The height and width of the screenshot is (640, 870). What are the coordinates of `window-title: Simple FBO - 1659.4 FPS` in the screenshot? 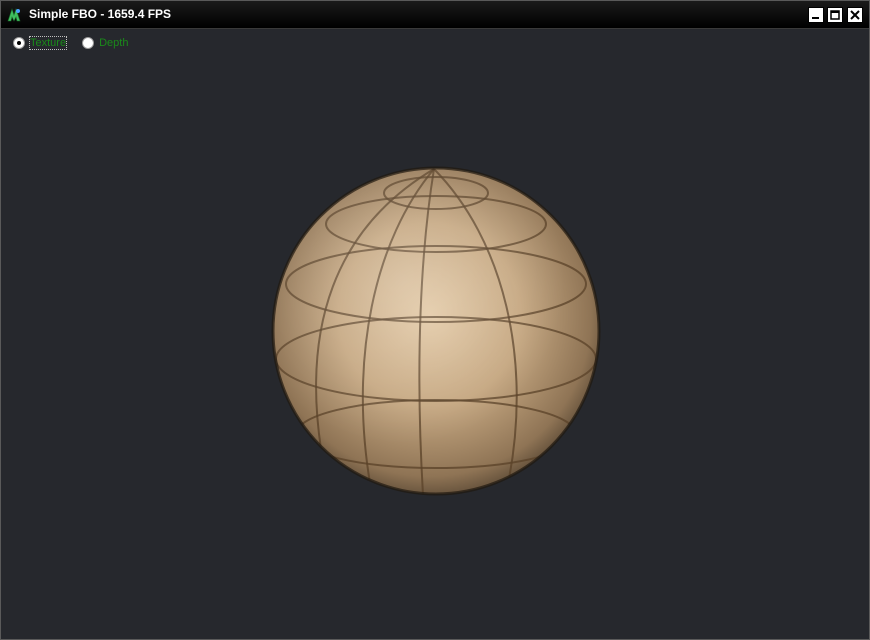 It's located at (100, 14).